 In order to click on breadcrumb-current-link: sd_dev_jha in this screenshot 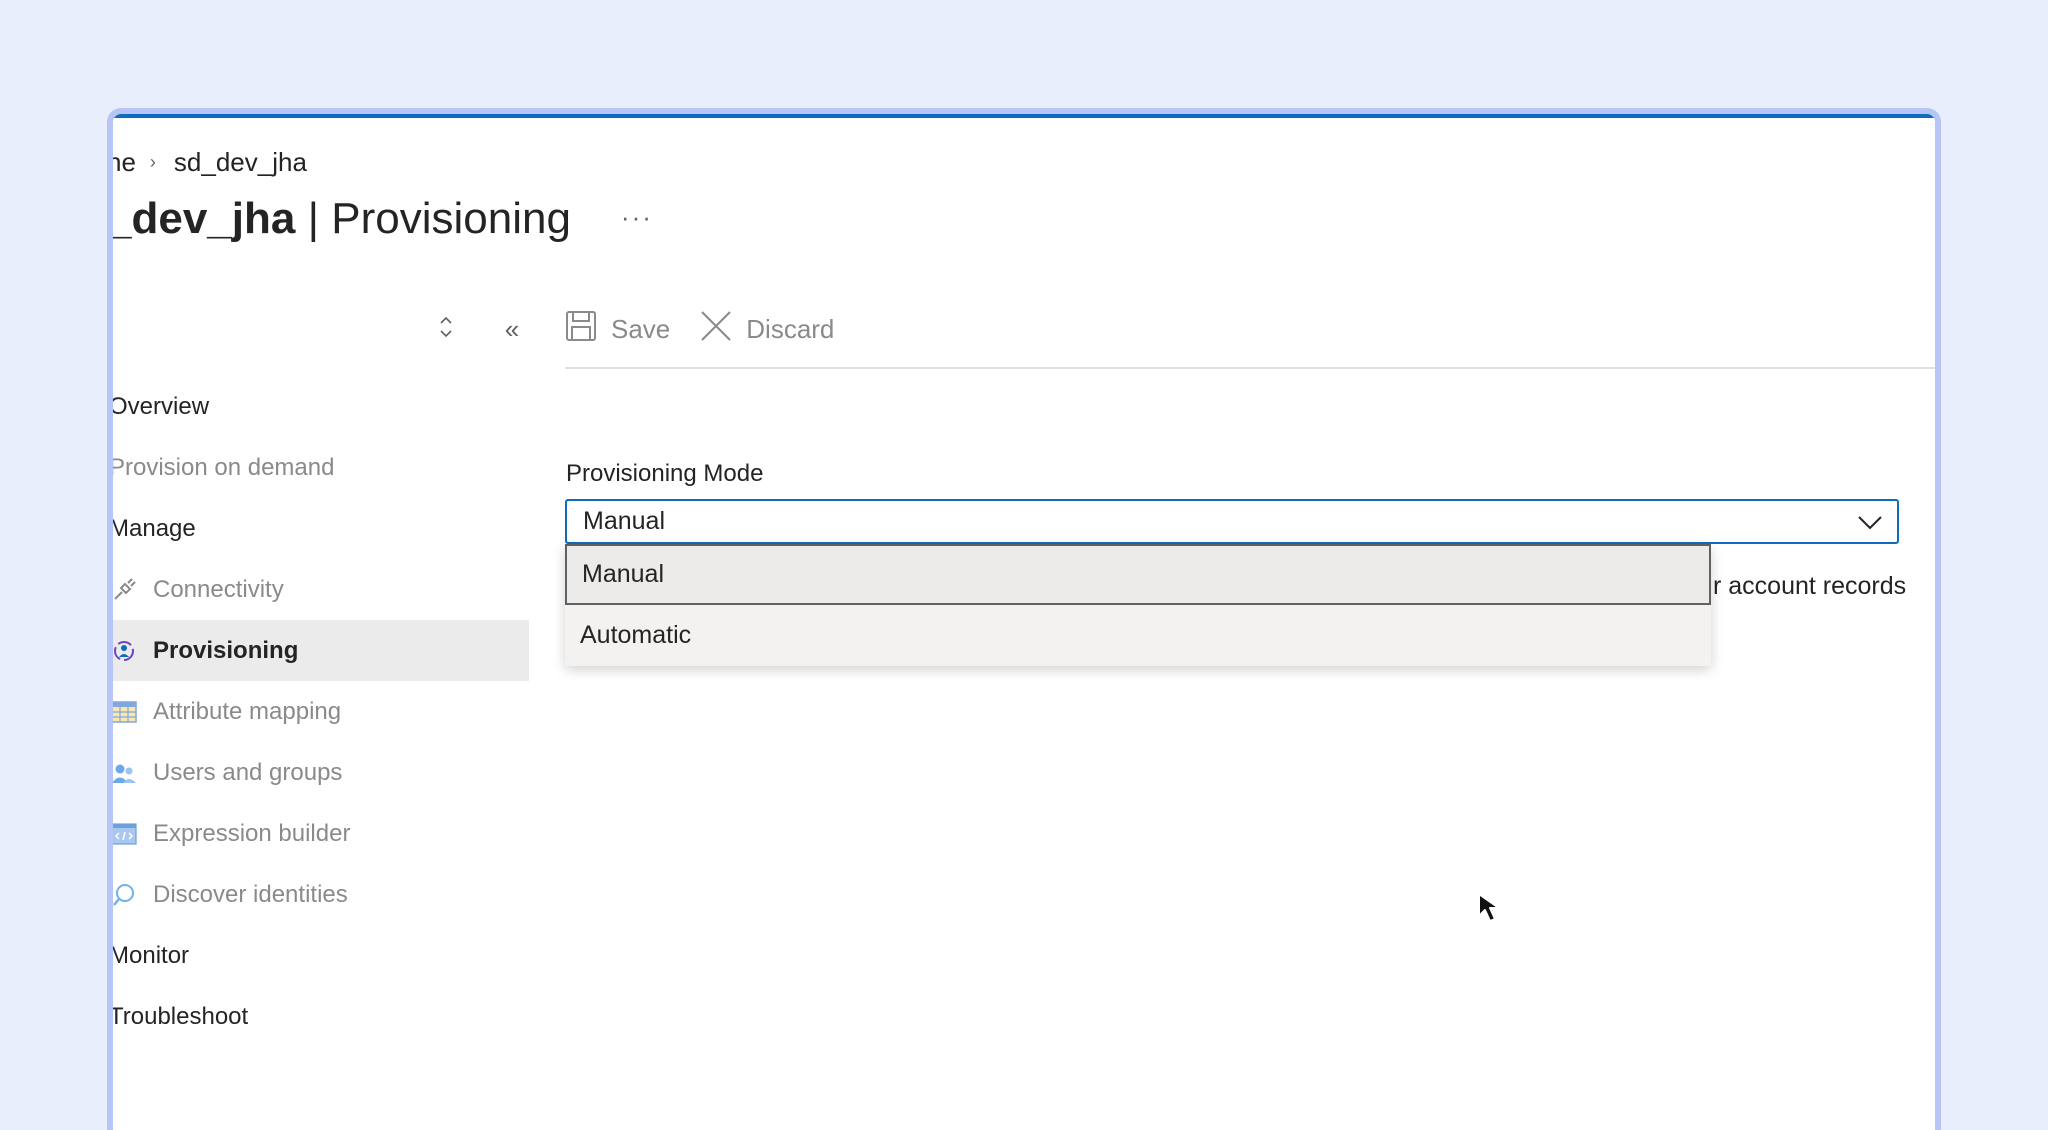, I will do `click(240, 162)`.